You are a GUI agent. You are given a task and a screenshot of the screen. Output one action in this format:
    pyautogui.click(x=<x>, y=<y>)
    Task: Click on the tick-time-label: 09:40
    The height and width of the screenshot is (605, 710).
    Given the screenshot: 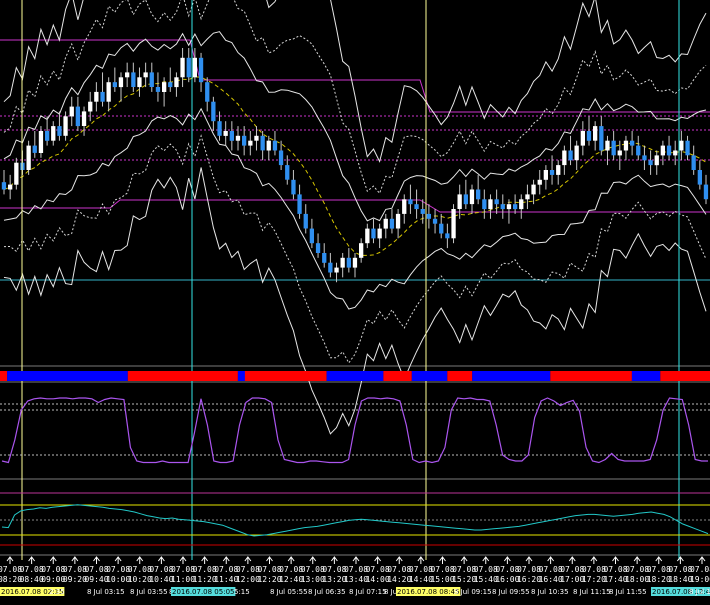 What is the action you would take?
    pyautogui.click(x=96, y=579)
    